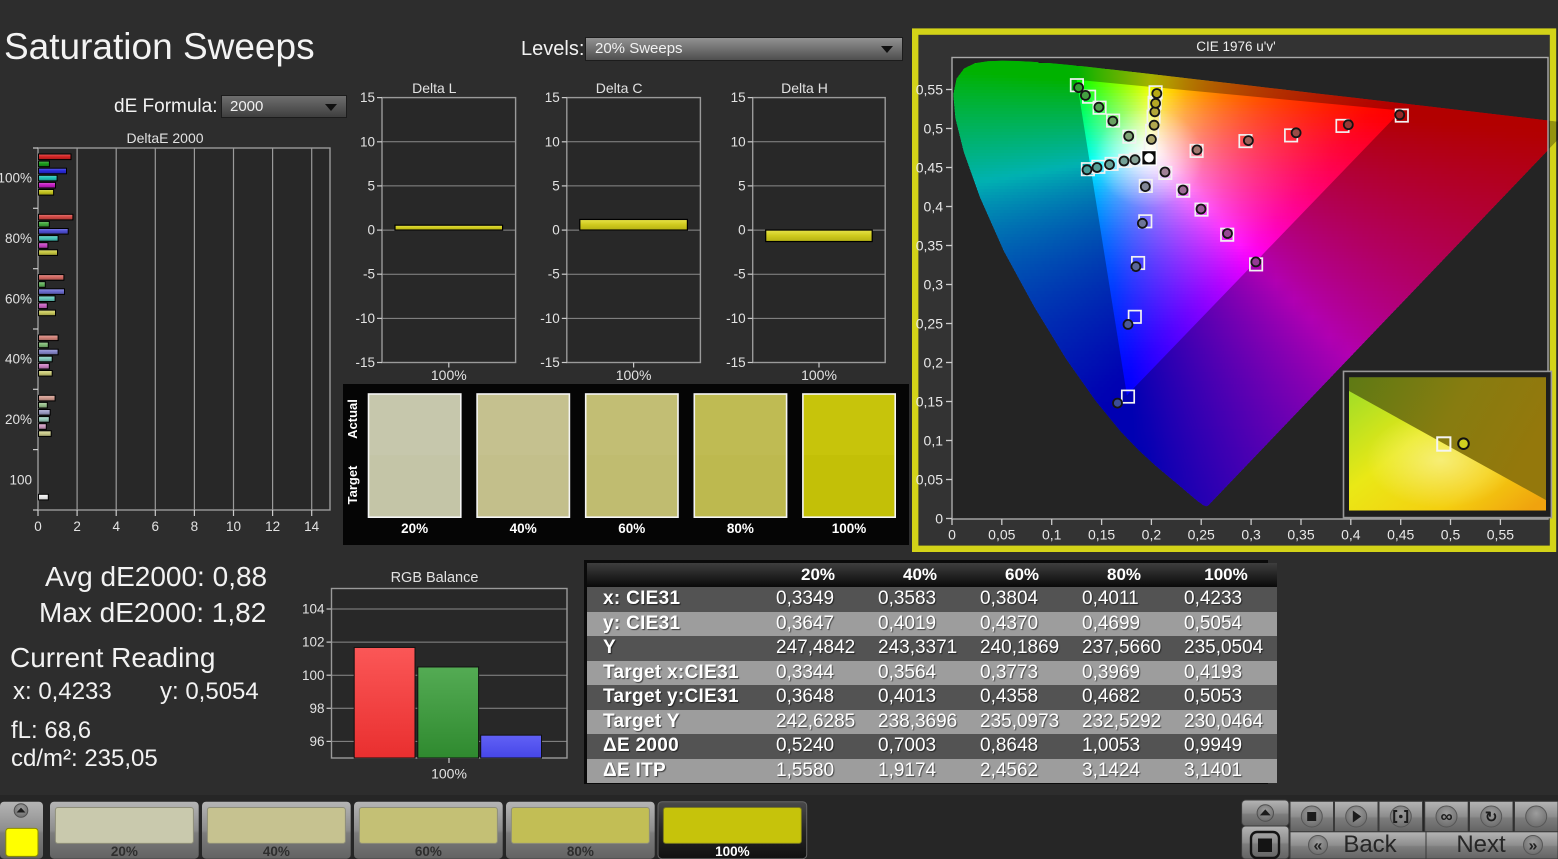  What do you see at coordinates (156, 526) in the screenshot?
I see `svg-text: 6` at bounding box center [156, 526].